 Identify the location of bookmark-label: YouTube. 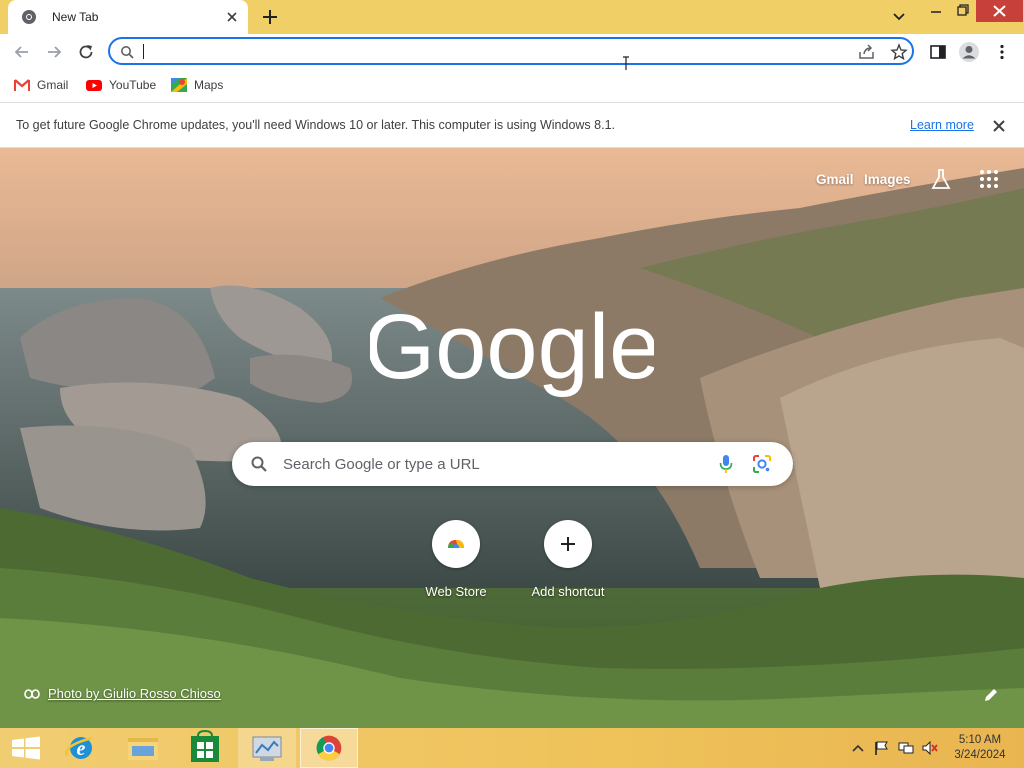
(133, 85).